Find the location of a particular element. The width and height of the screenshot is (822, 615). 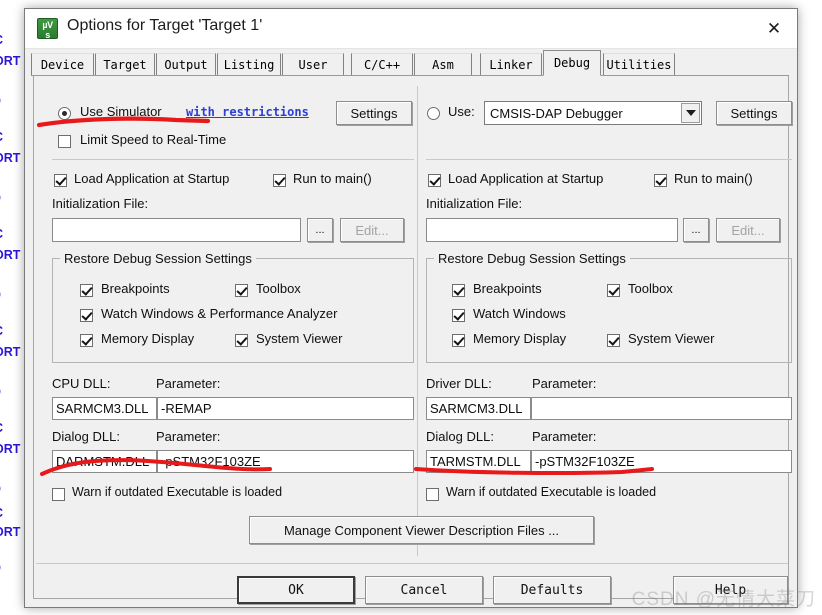

simulator-settings-button: Settings is located at coordinates (374, 113).